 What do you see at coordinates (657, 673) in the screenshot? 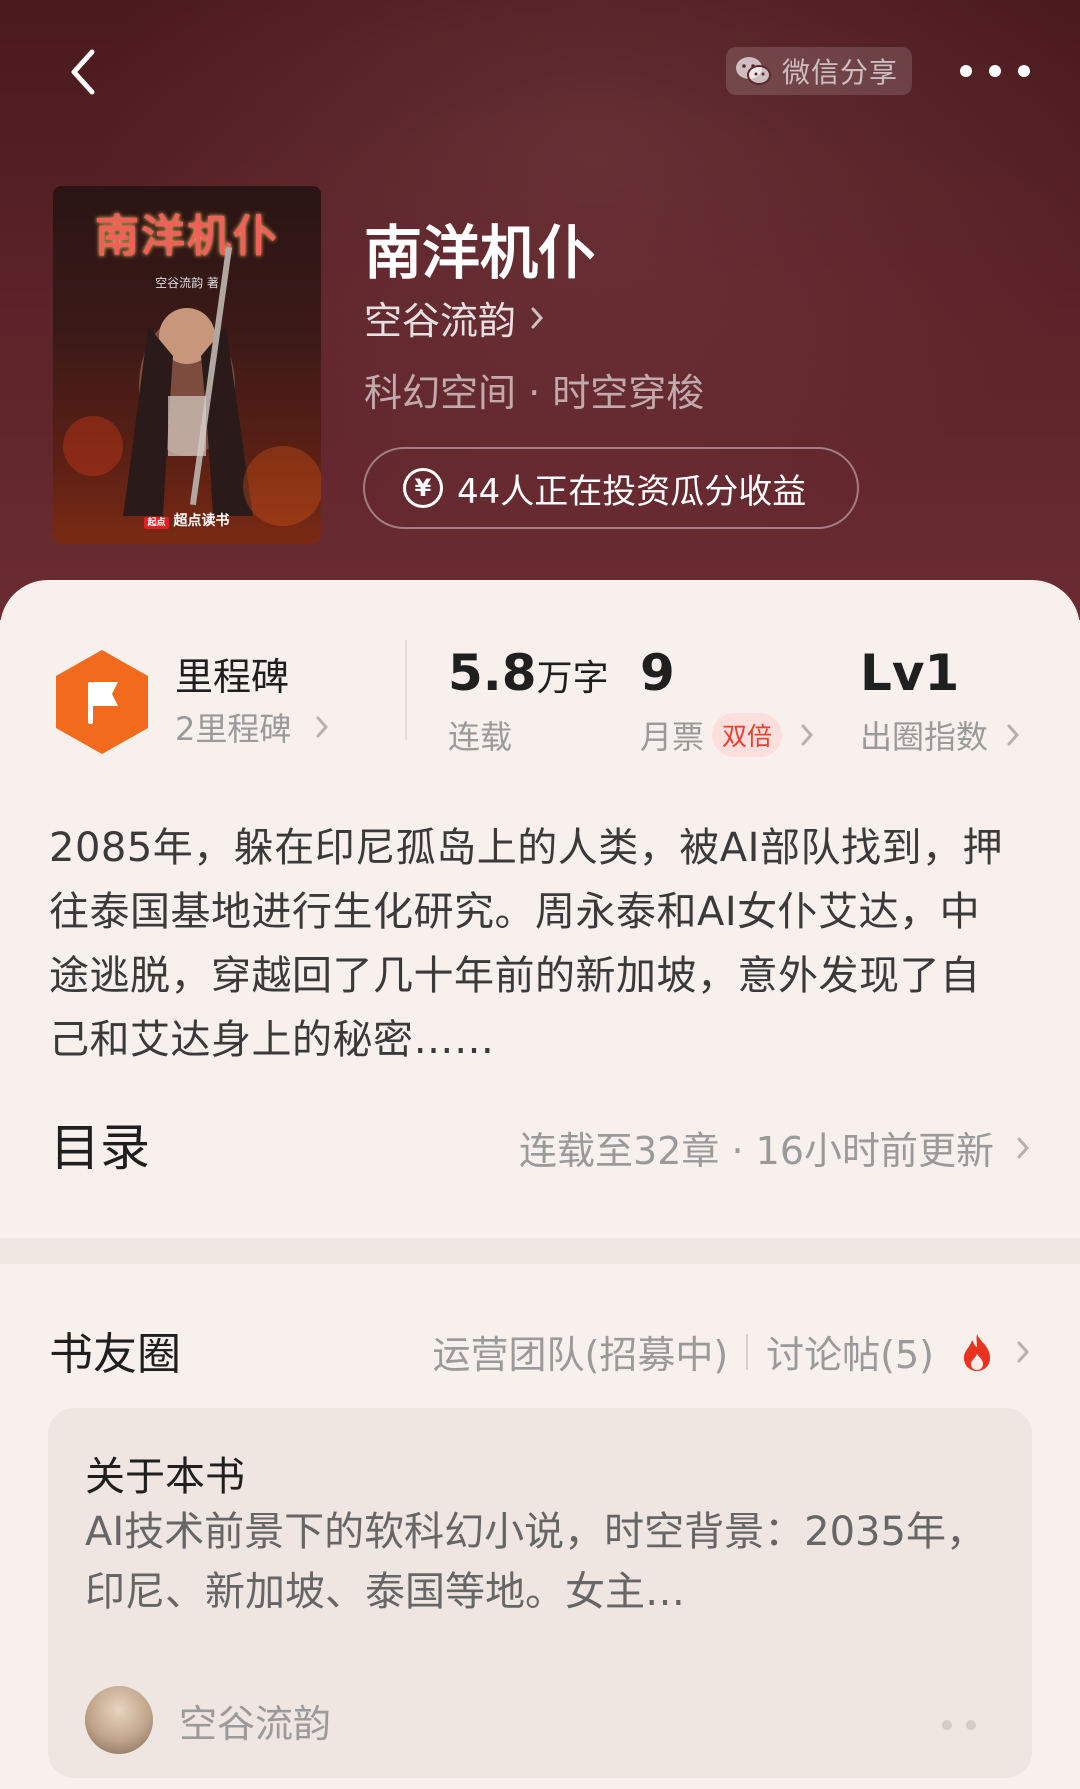
I see `monthly-tickets-value: 9` at bounding box center [657, 673].